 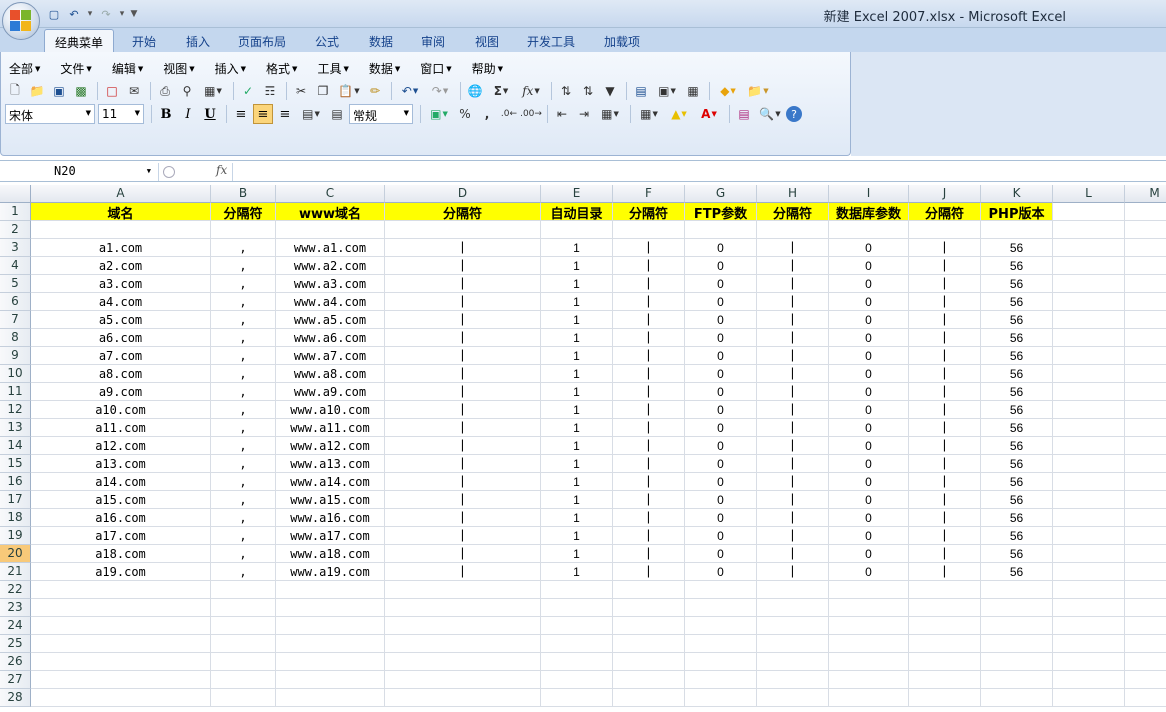 I want to click on new-file-icon: 🗋, so click(x=15, y=91).